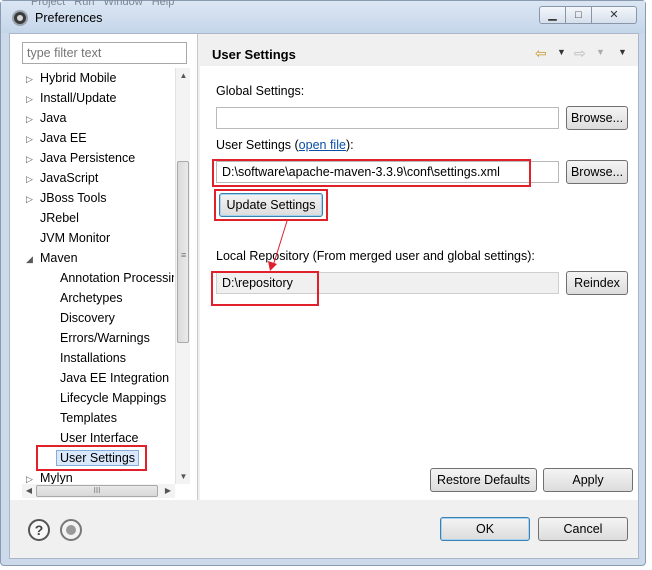 The height and width of the screenshot is (570, 652). I want to click on ok-button: OK, so click(485, 529).